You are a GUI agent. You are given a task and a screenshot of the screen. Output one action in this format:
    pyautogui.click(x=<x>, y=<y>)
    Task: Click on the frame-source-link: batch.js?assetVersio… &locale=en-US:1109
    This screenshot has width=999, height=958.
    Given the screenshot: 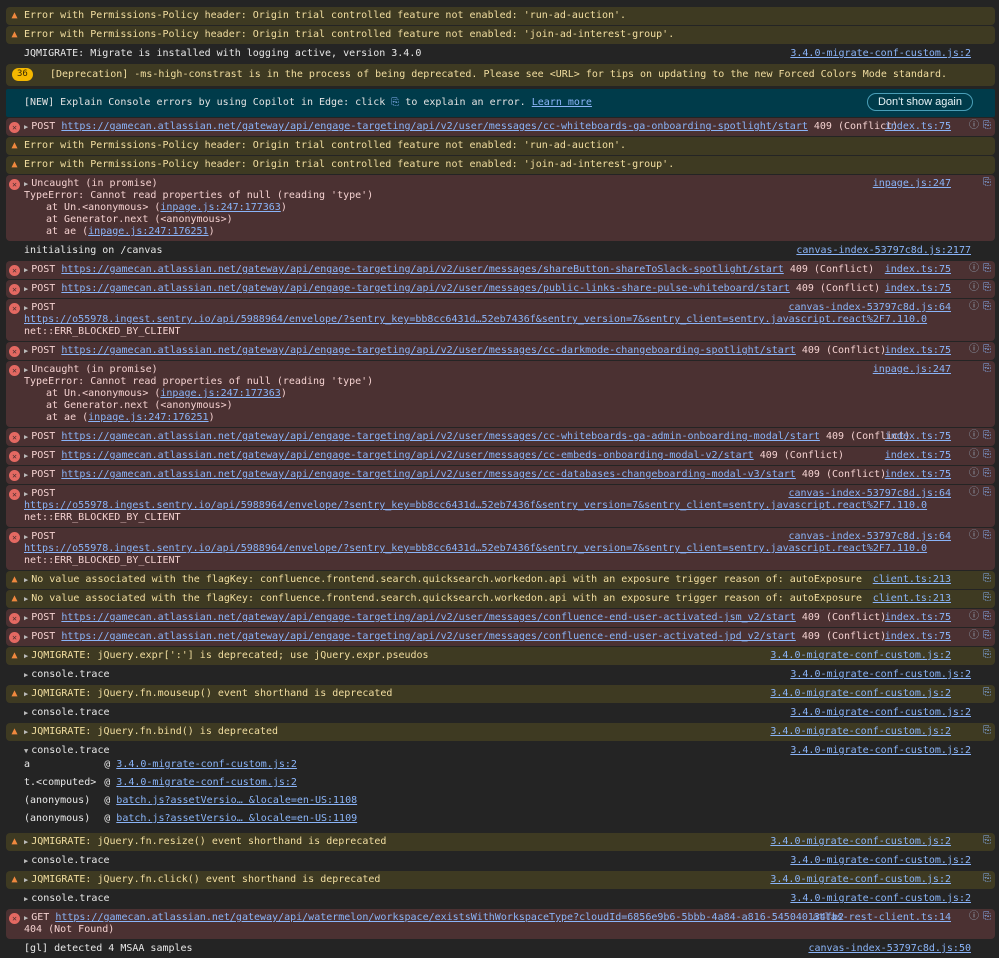 What is the action you would take?
    pyautogui.click(x=236, y=818)
    